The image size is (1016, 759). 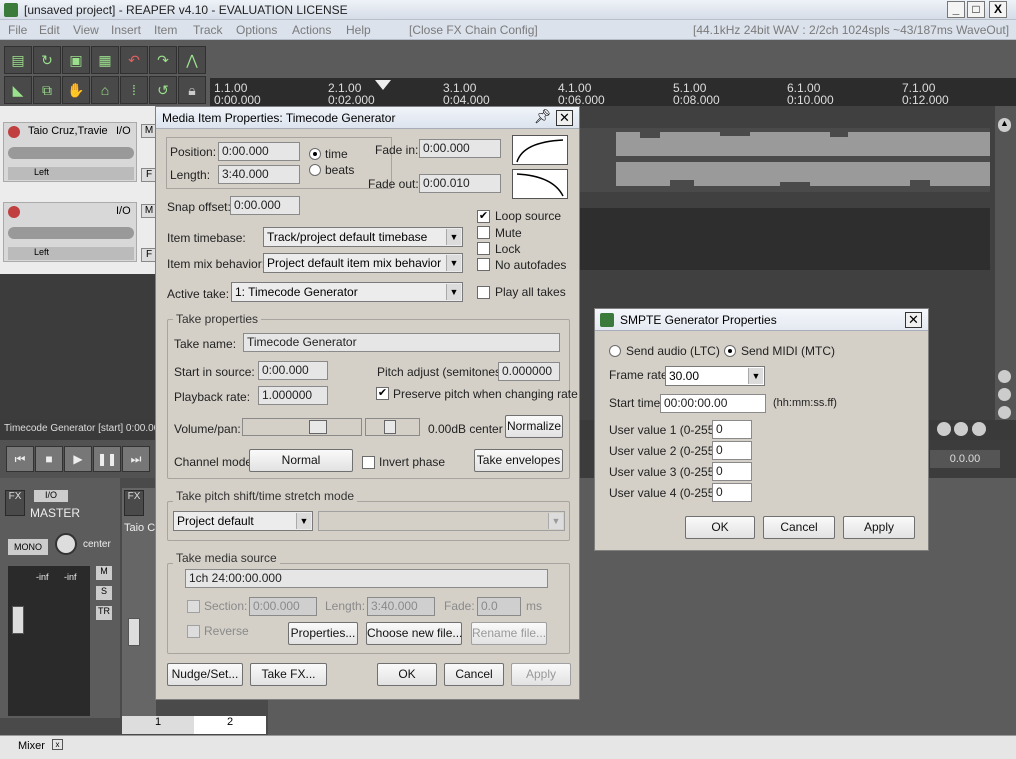 What do you see at coordinates (259, 151) in the screenshot?
I see `position-field: 0:00.000` at bounding box center [259, 151].